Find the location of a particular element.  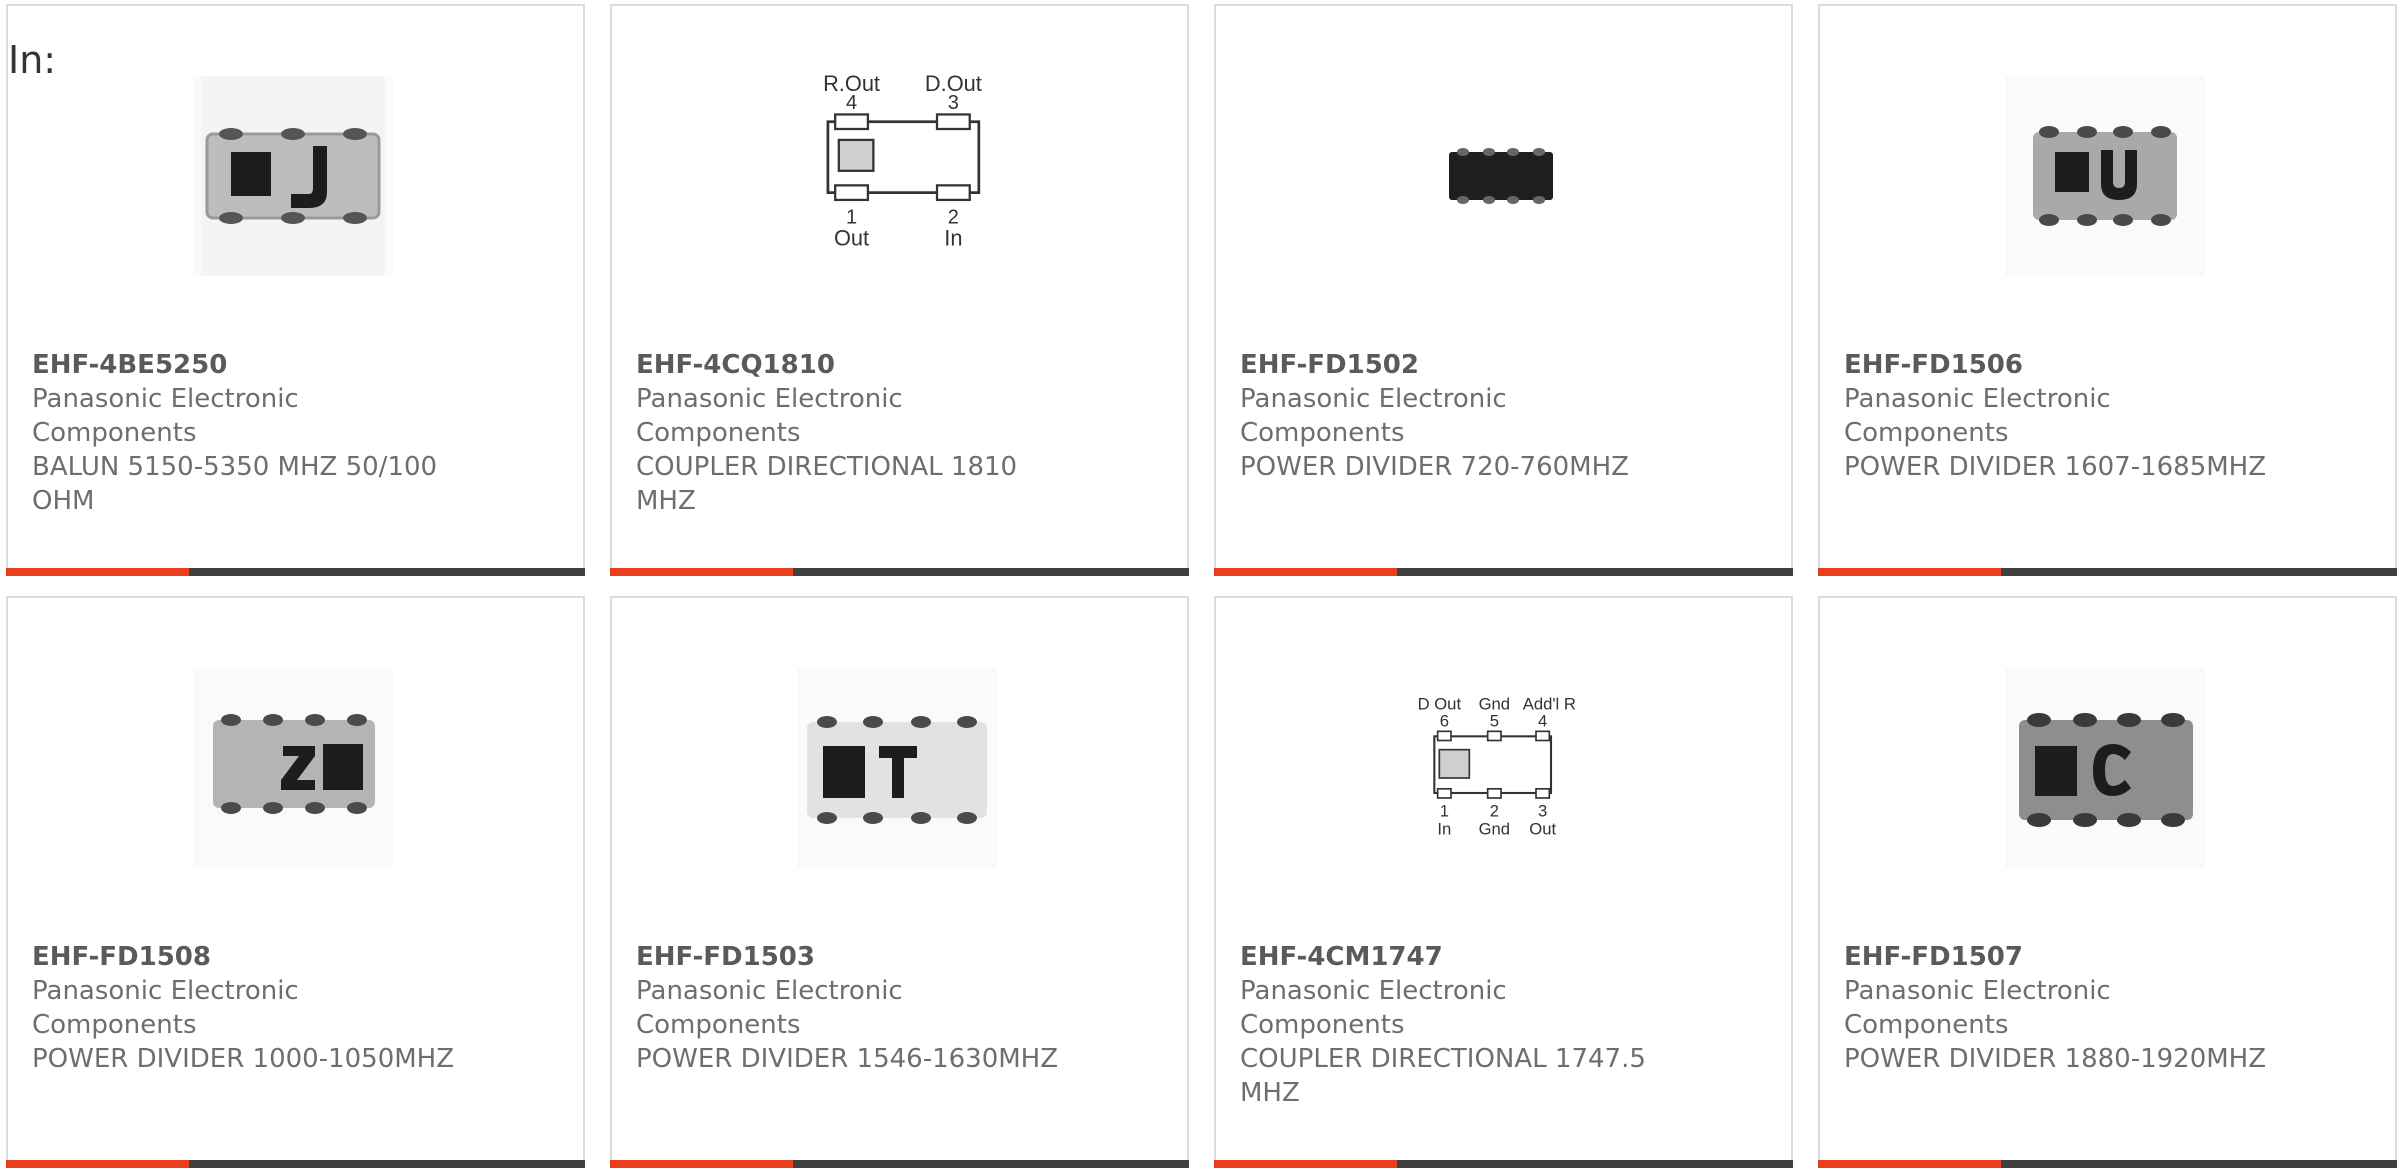

chip-c-icon is located at coordinates (2106, 770).